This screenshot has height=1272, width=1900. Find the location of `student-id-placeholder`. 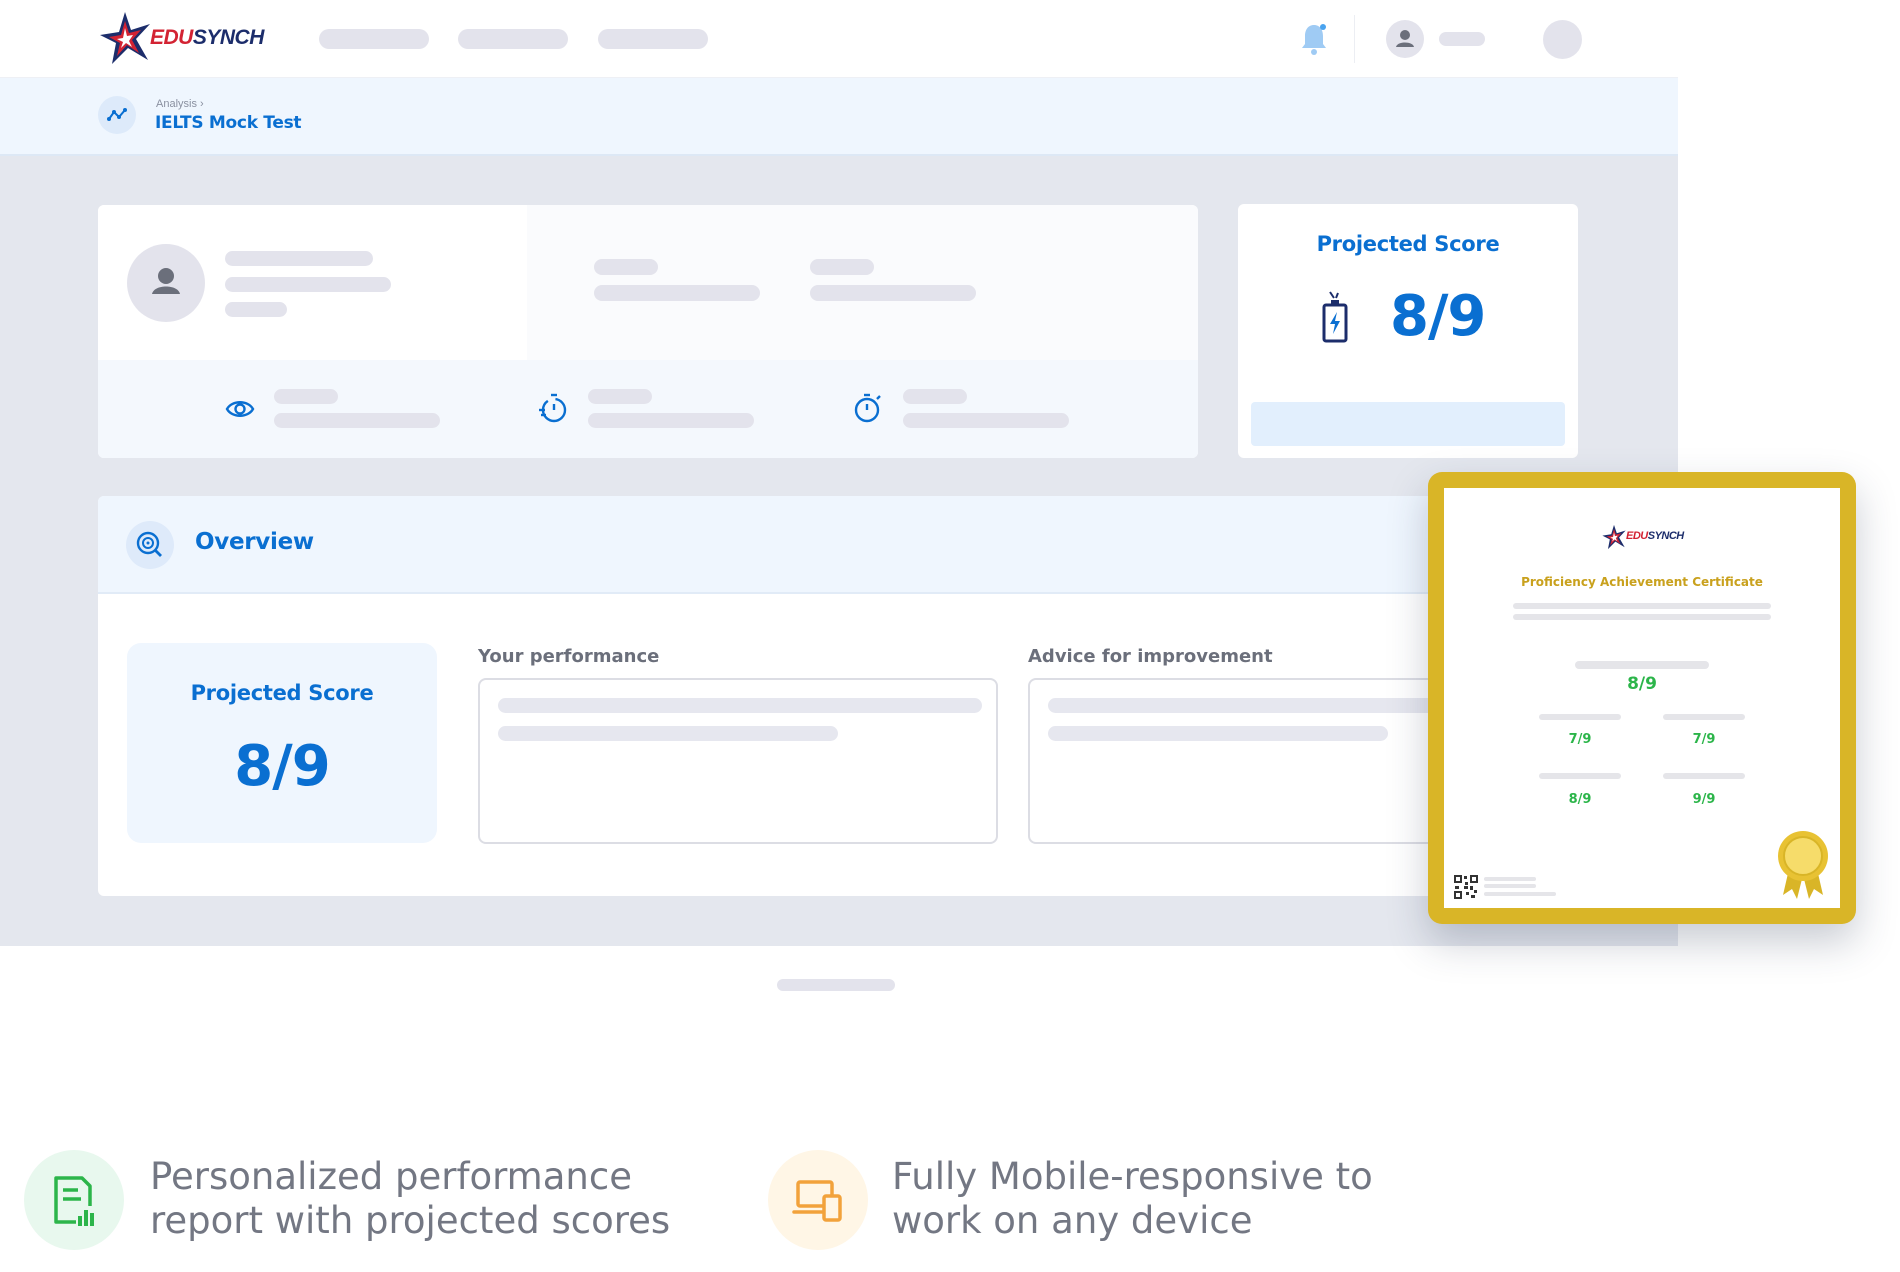

student-id-placeholder is located at coordinates (256, 309).